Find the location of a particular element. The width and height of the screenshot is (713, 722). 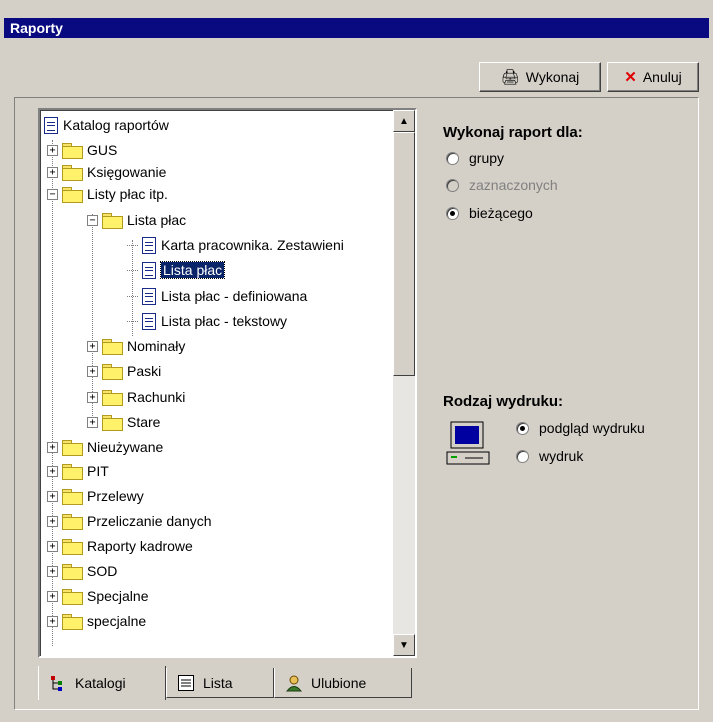

scroll-thumb is located at coordinates (404, 254).